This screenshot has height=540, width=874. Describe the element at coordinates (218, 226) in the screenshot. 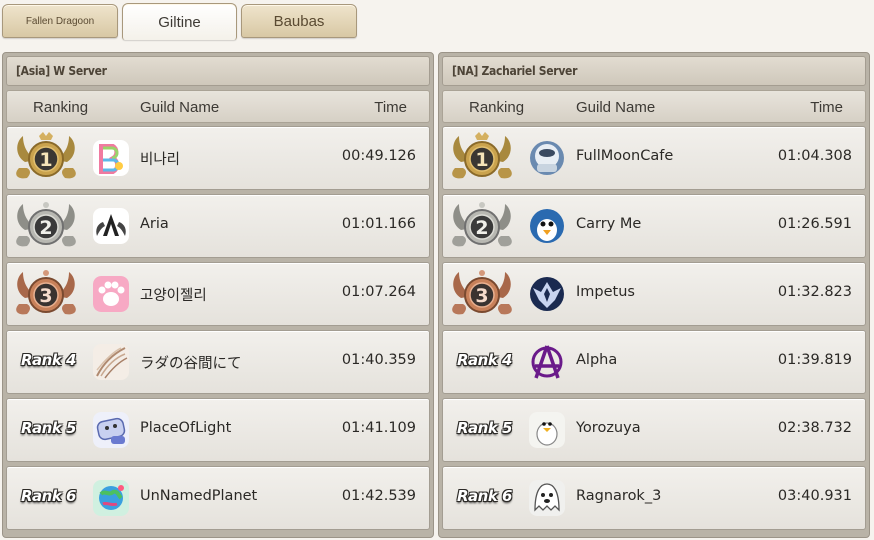

I see `ranking-row: 2 Aria 01:01.166` at that location.